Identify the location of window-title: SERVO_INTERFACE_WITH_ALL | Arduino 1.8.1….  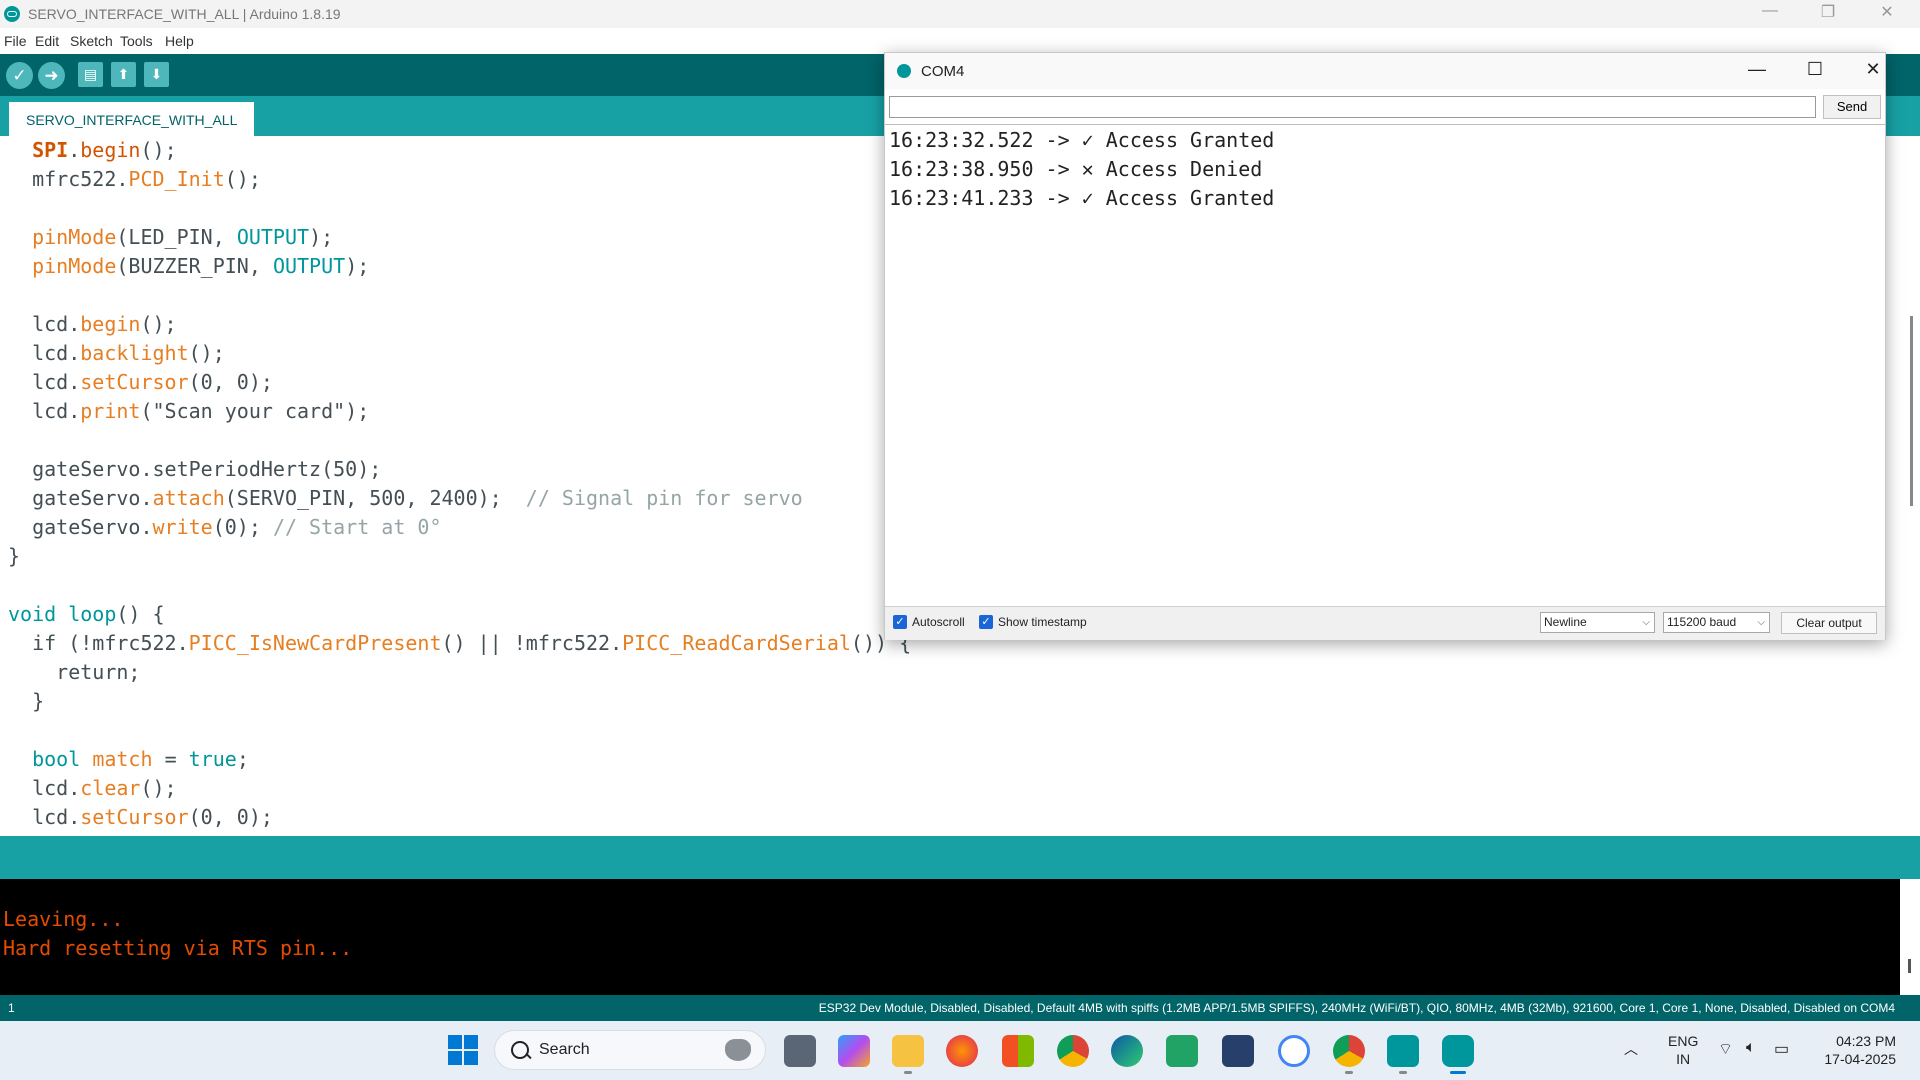
(184, 14).